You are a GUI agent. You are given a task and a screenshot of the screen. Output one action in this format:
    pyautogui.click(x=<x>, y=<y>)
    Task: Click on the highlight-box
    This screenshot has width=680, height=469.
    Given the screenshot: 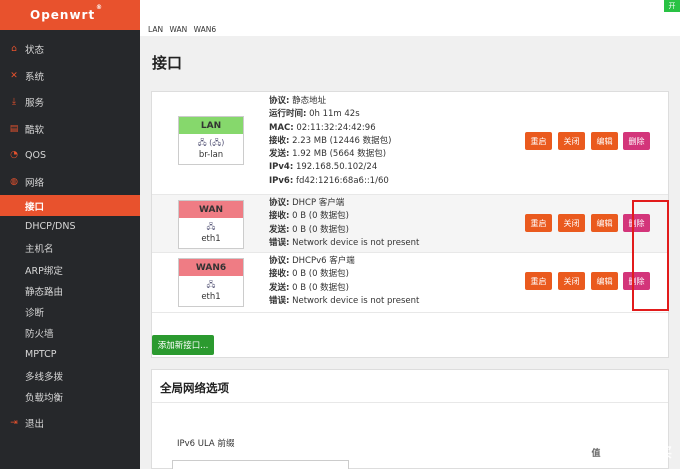 What is the action you would take?
    pyautogui.click(x=650, y=255)
    